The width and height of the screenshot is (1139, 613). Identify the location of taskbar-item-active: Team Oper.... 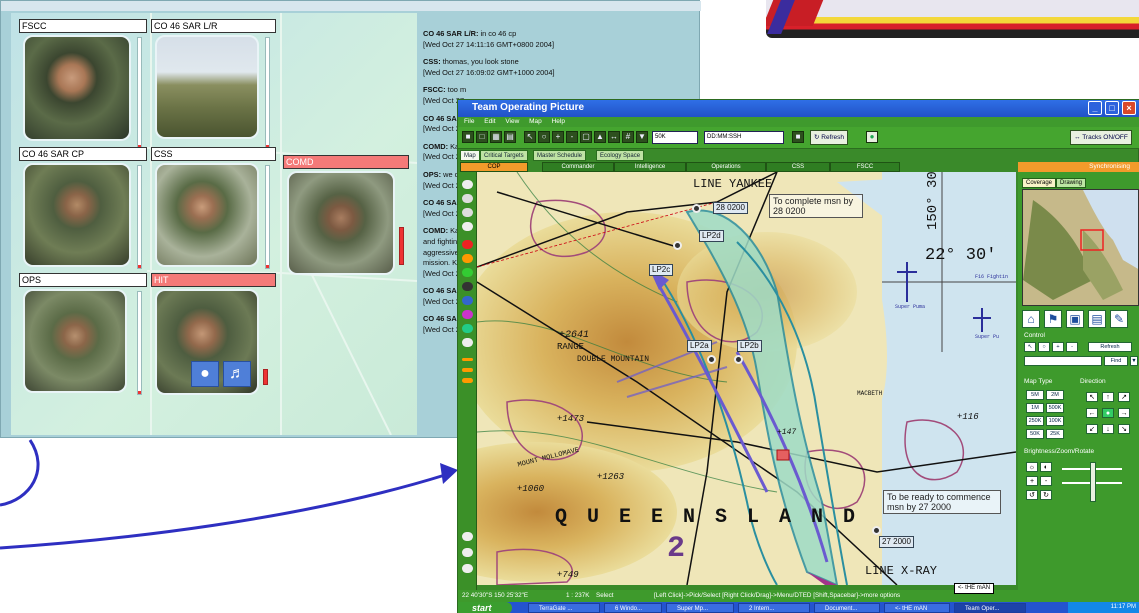
(990, 608).